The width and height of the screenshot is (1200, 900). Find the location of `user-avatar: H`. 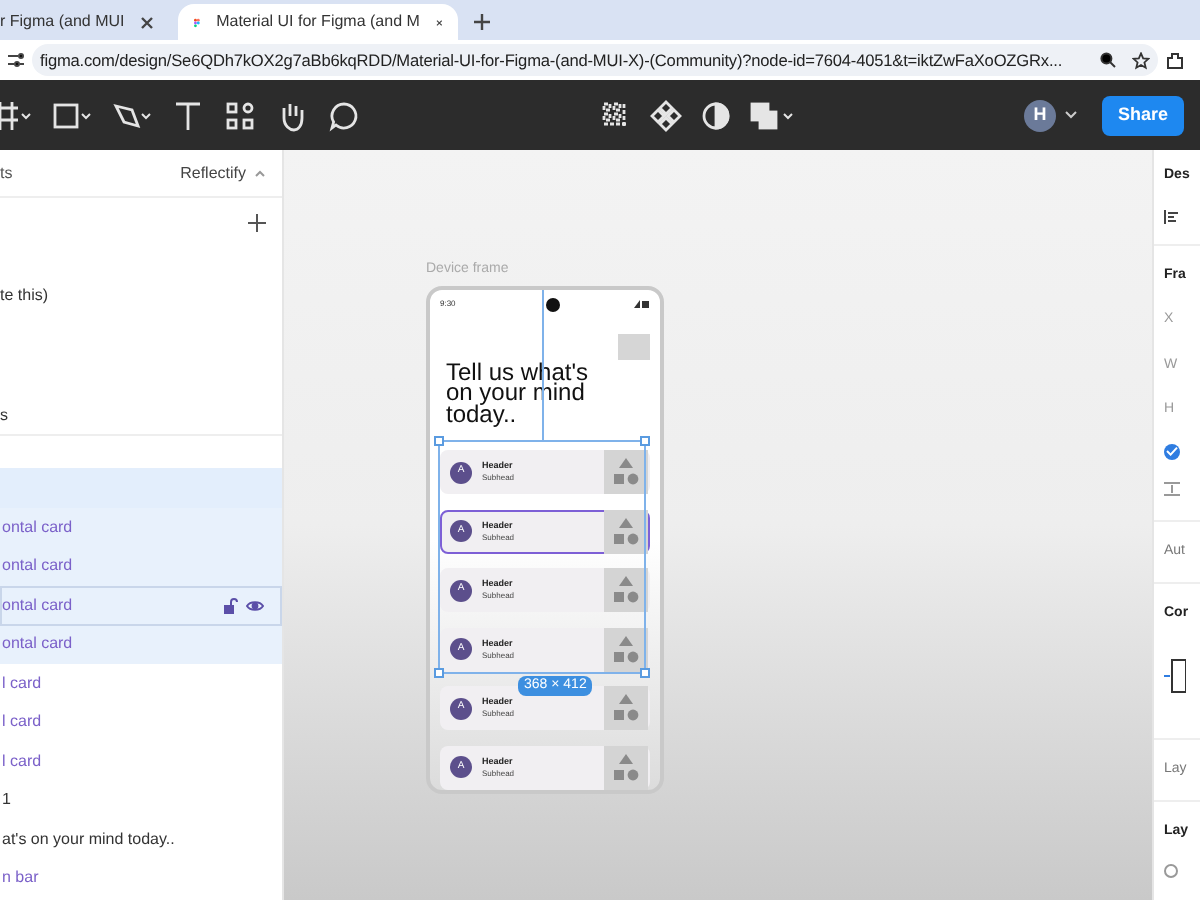

user-avatar: H is located at coordinates (1039, 115).